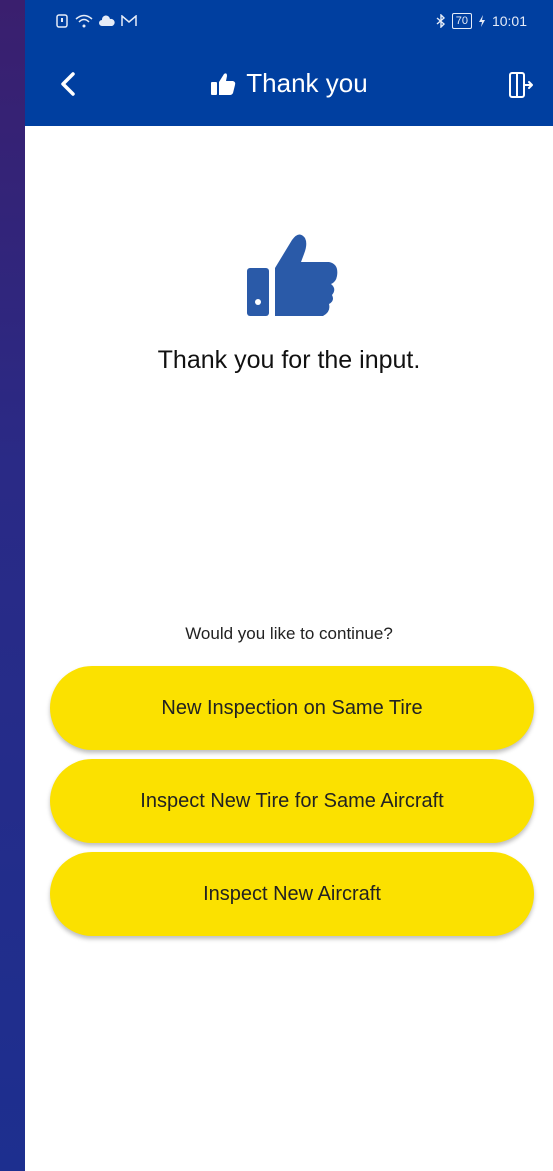  I want to click on wifi-icon, so click(84, 21).